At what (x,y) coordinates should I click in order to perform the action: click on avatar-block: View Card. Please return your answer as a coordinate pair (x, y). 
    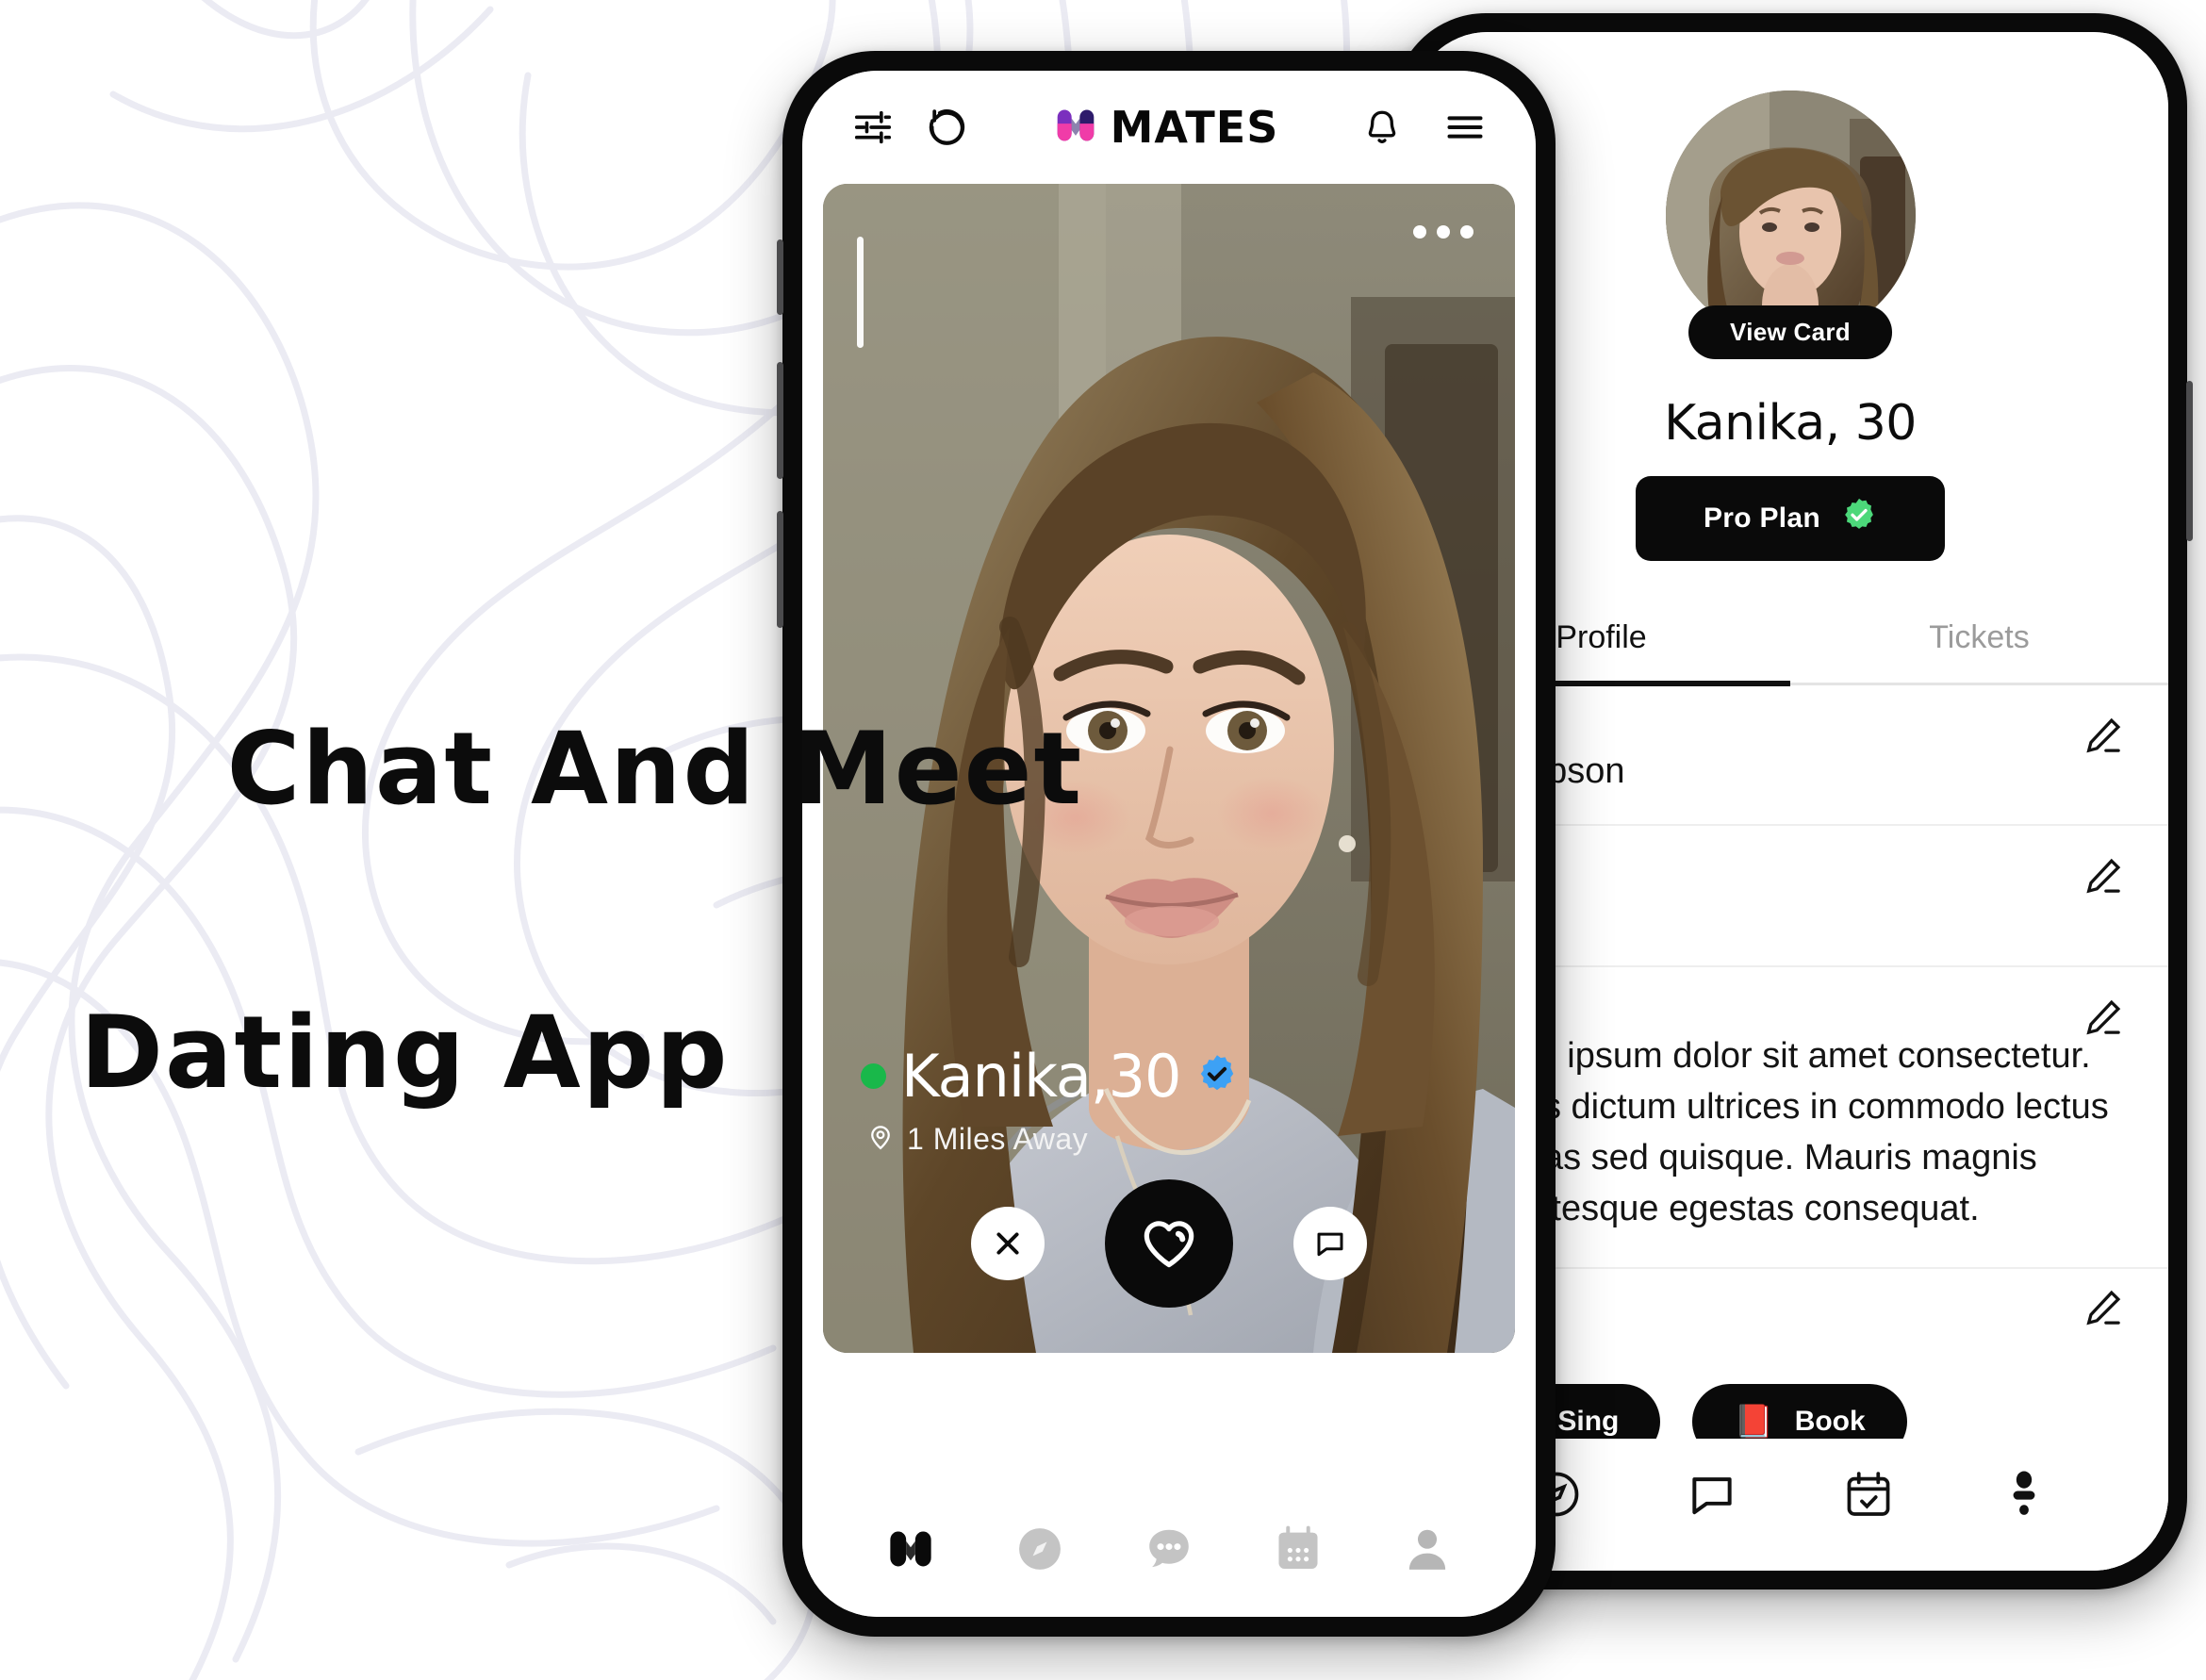
    Looking at the image, I should click on (1790, 225).